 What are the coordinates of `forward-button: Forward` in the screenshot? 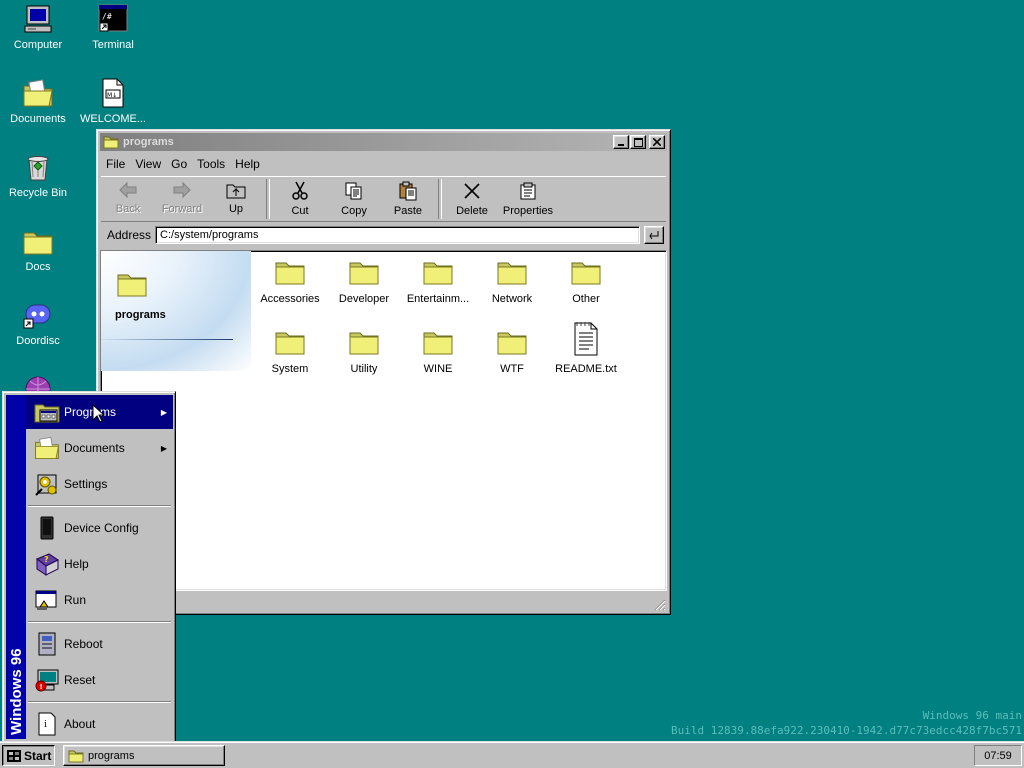 It's located at (182, 196).